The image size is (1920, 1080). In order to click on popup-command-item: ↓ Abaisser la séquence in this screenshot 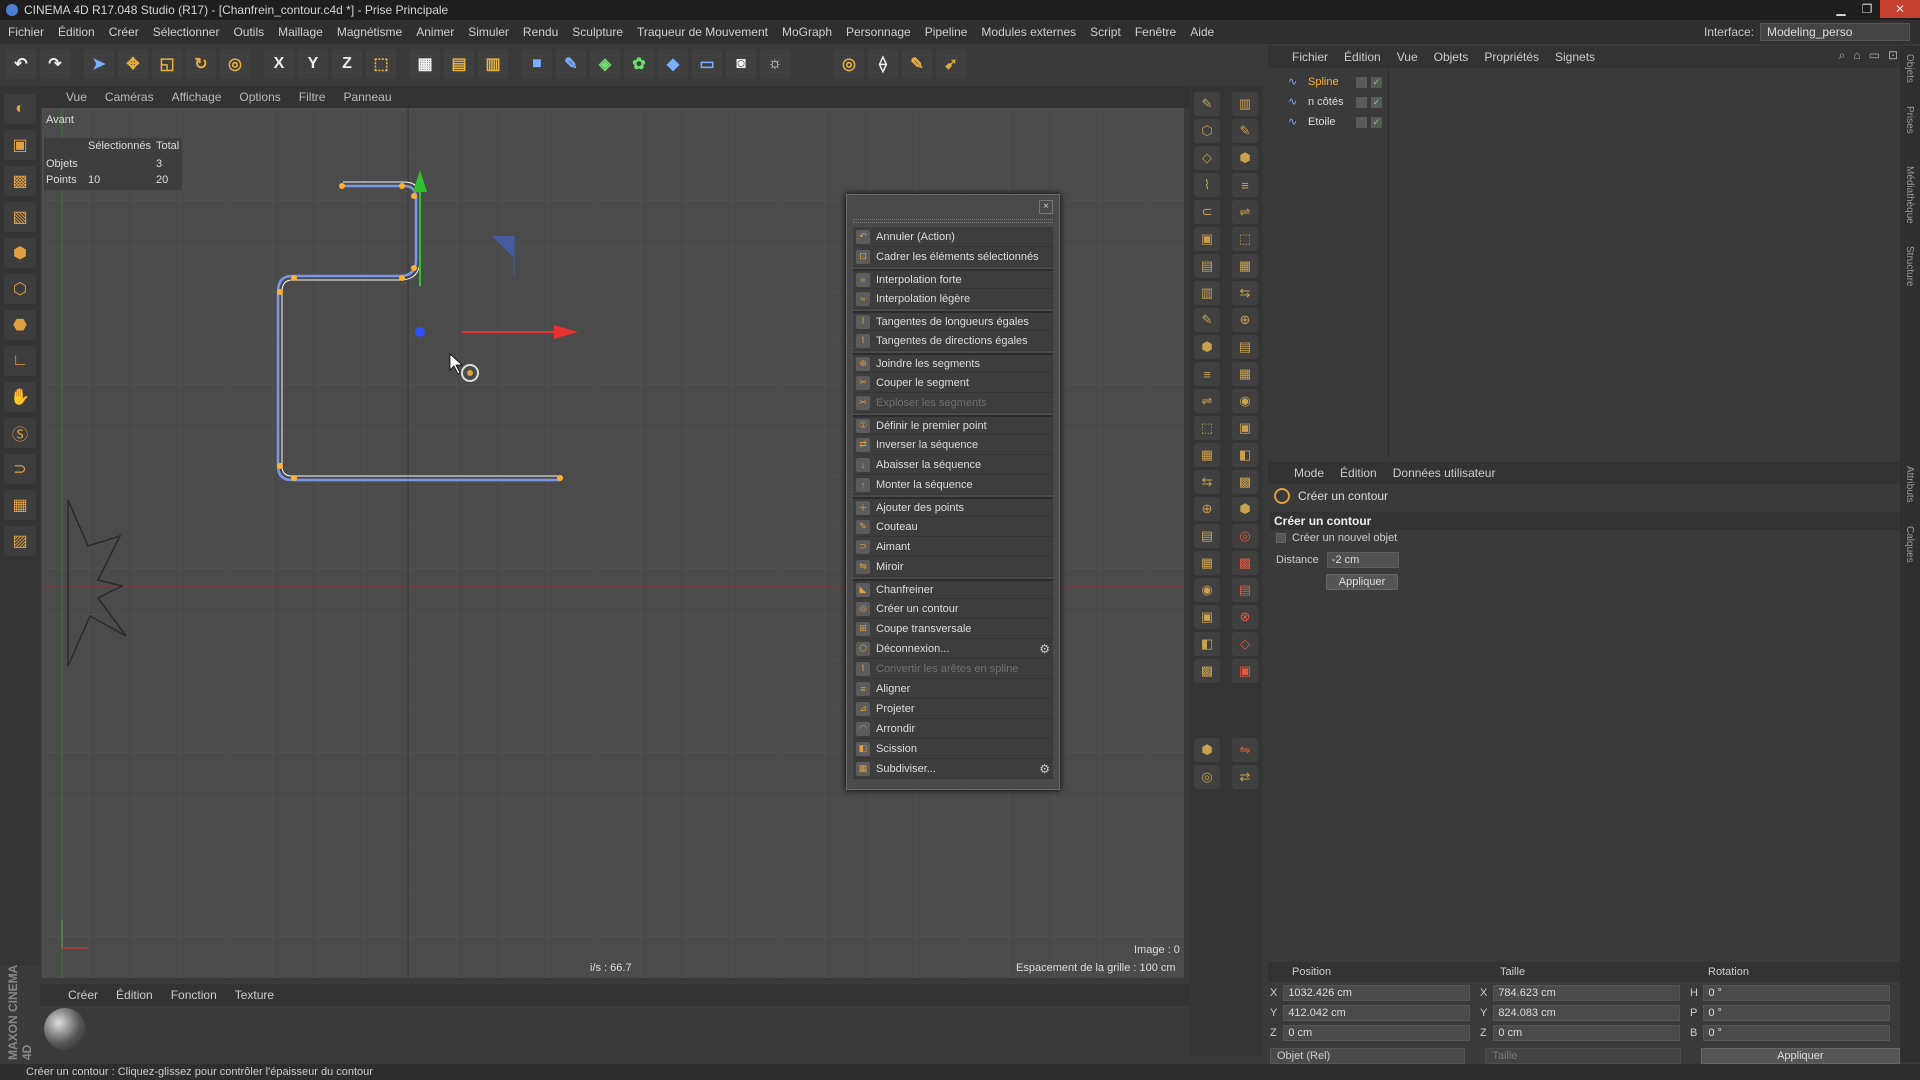, I will do `click(953, 465)`.